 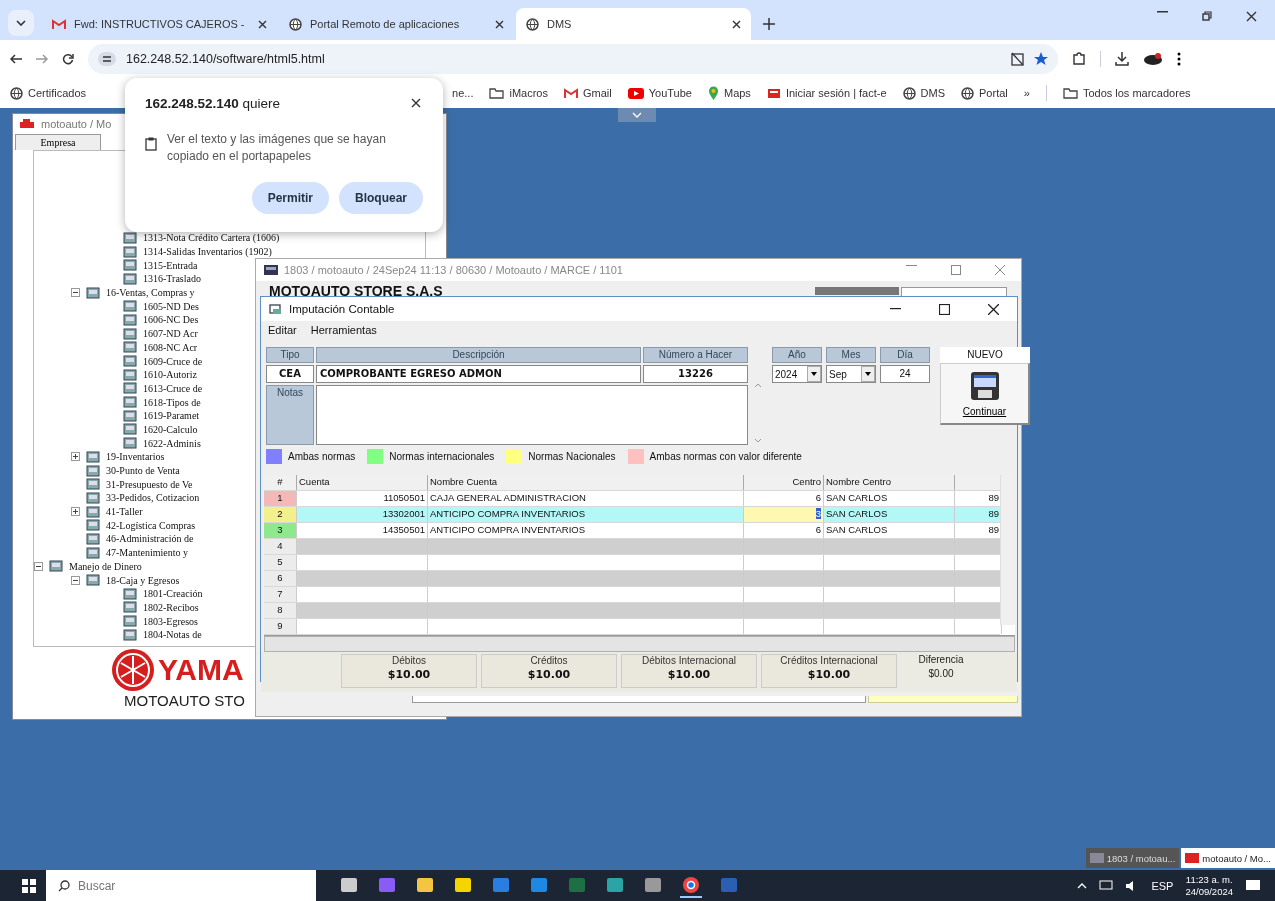 What do you see at coordinates (573, 59) in the screenshot?
I see `address-bar: 162.248.52.140/software/html5.html` at bounding box center [573, 59].